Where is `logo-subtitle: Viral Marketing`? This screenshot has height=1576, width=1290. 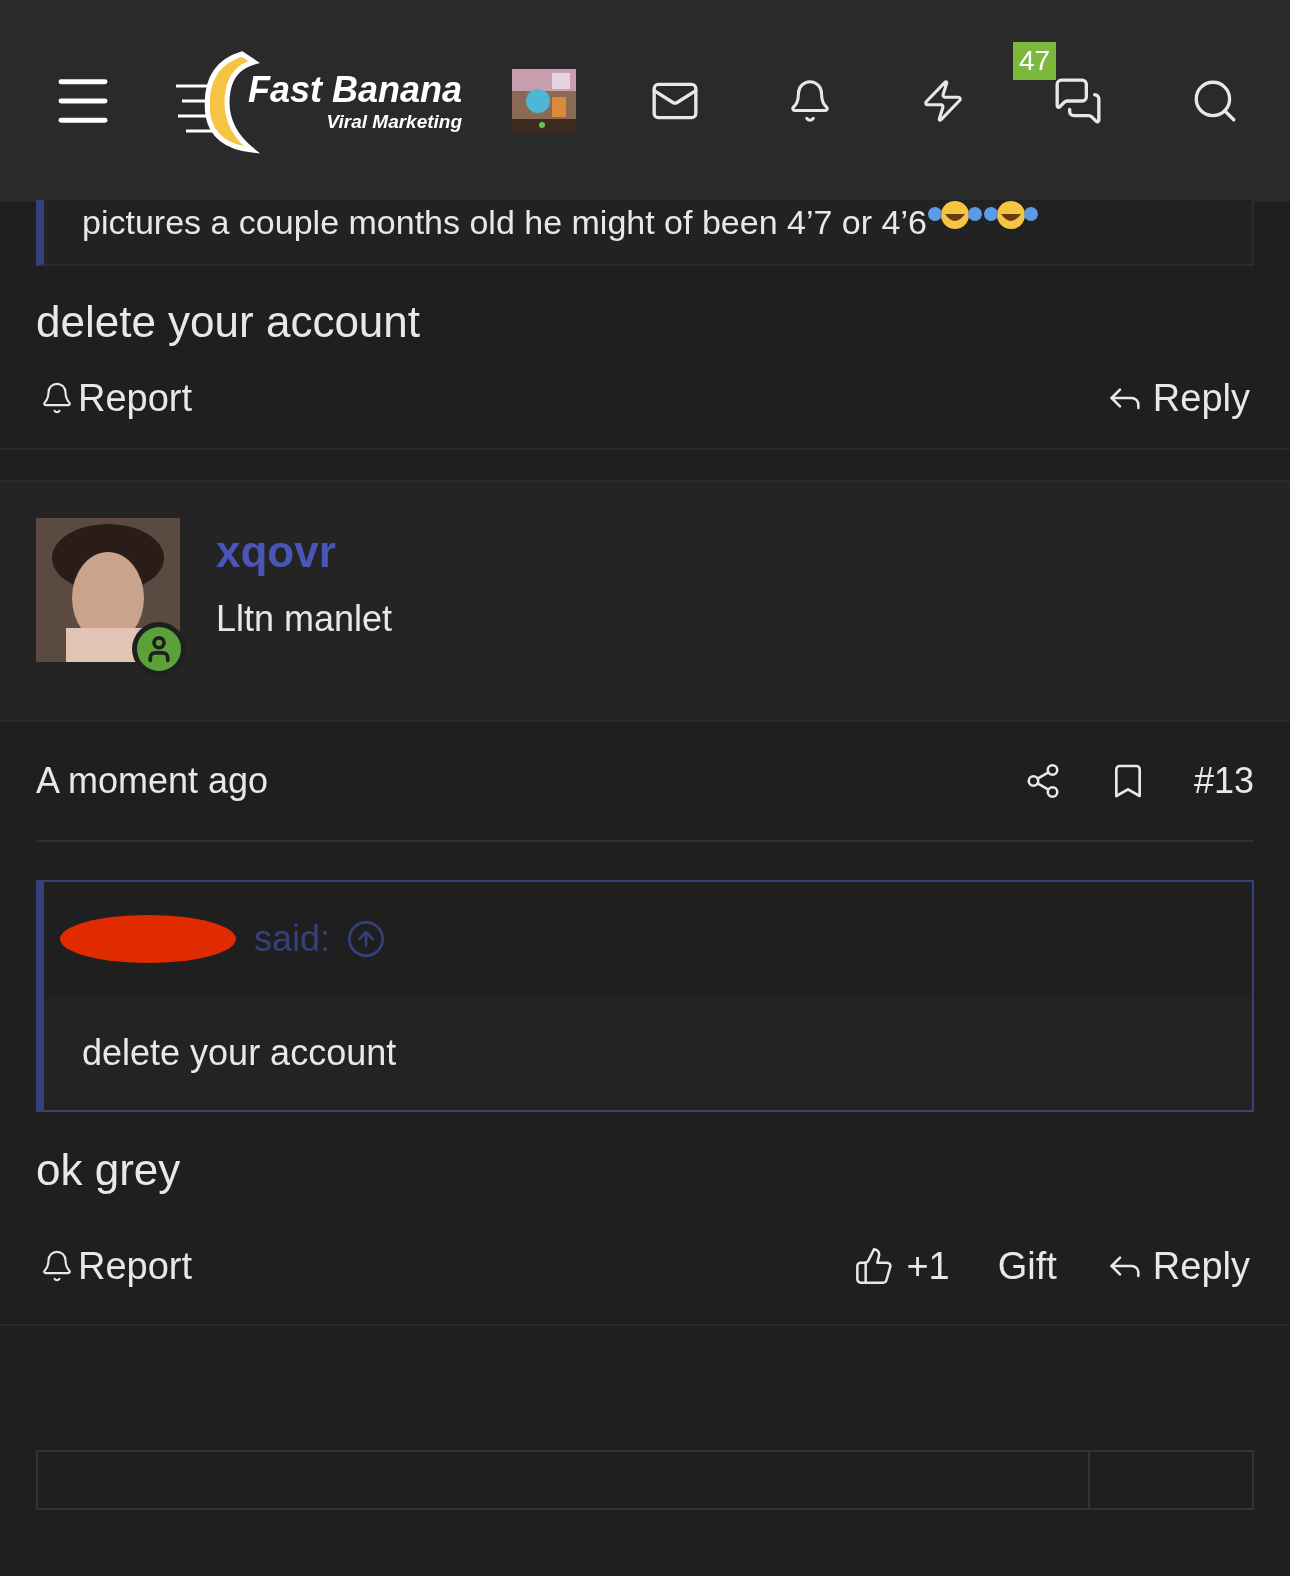
logo-subtitle: Viral Marketing is located at coordinates (394, 121).